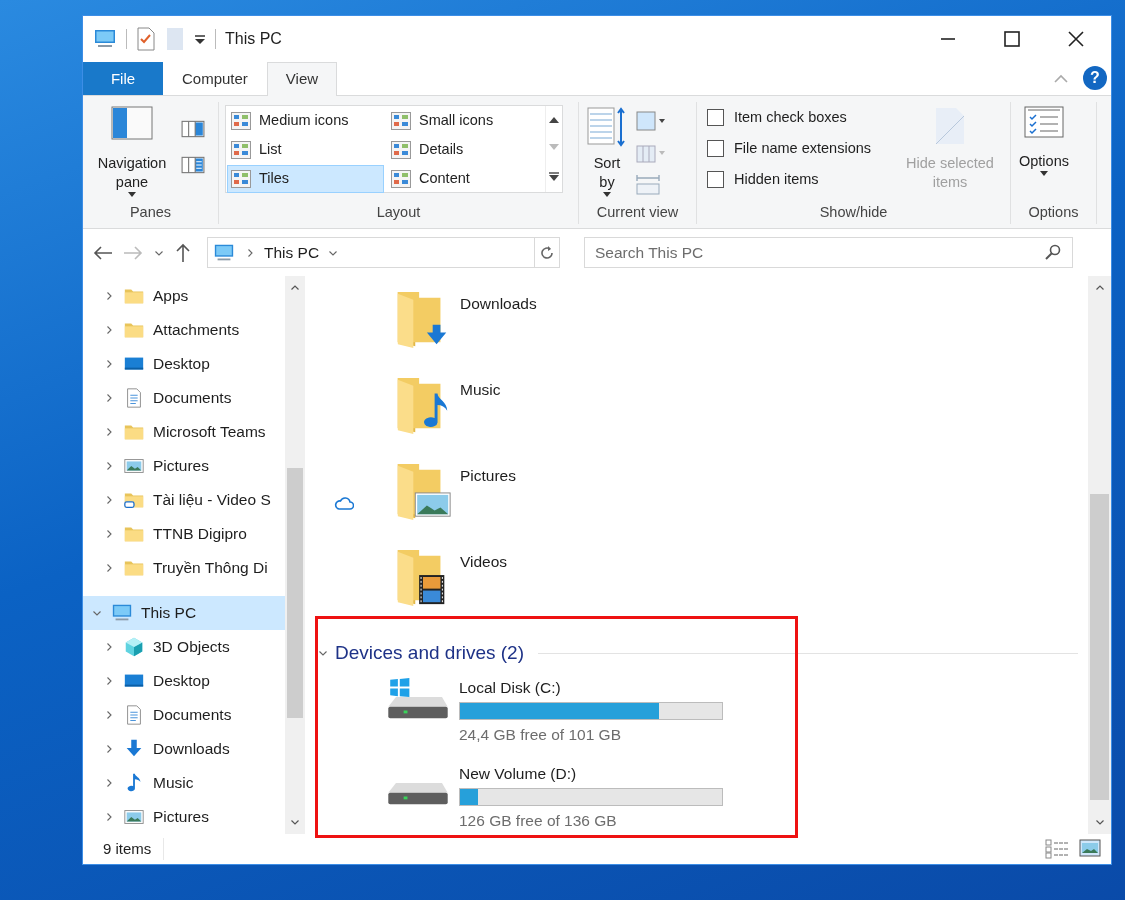 This screenshot has height=900, width=1125. I want to click on address-bar: This PC, so click(383, 252).